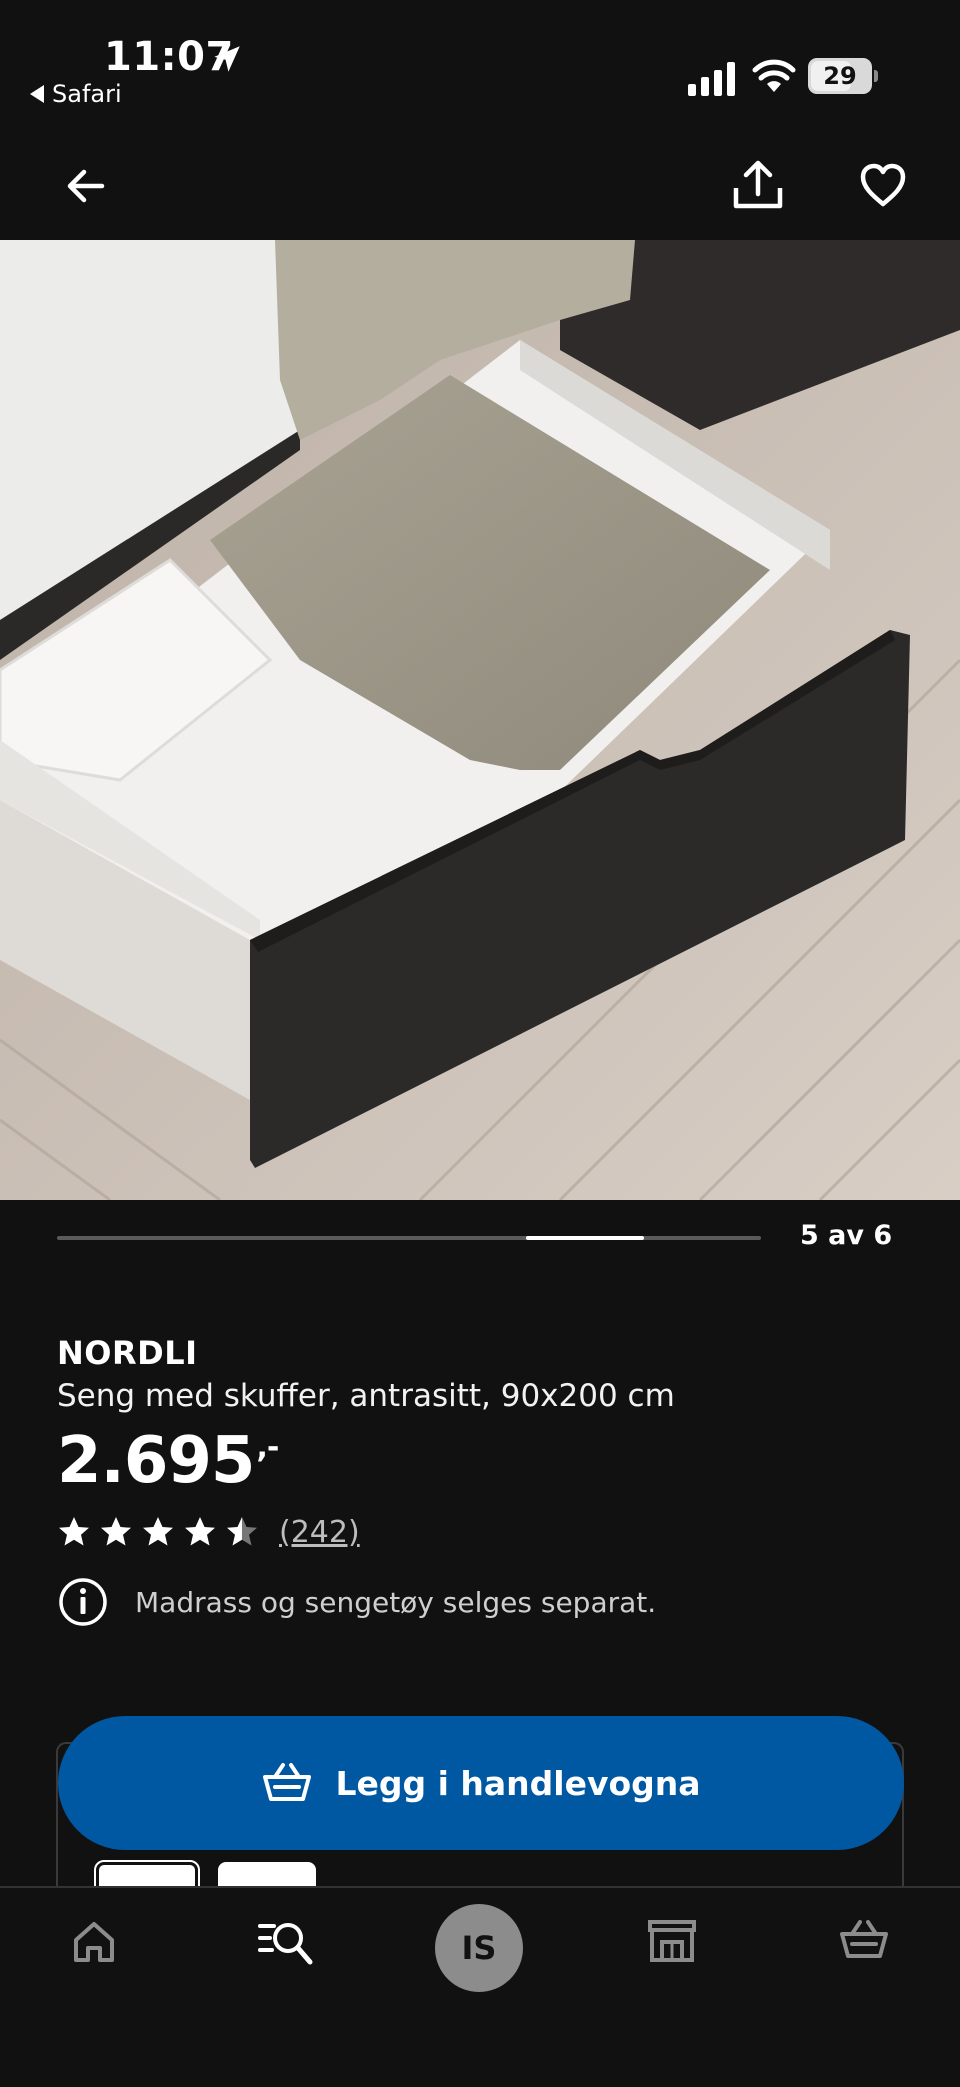  What do you see at coordinates (846, 1235) in the screenshot?
I see `gallery-counter: 5 av 6` at bounding box center [846, 1235].